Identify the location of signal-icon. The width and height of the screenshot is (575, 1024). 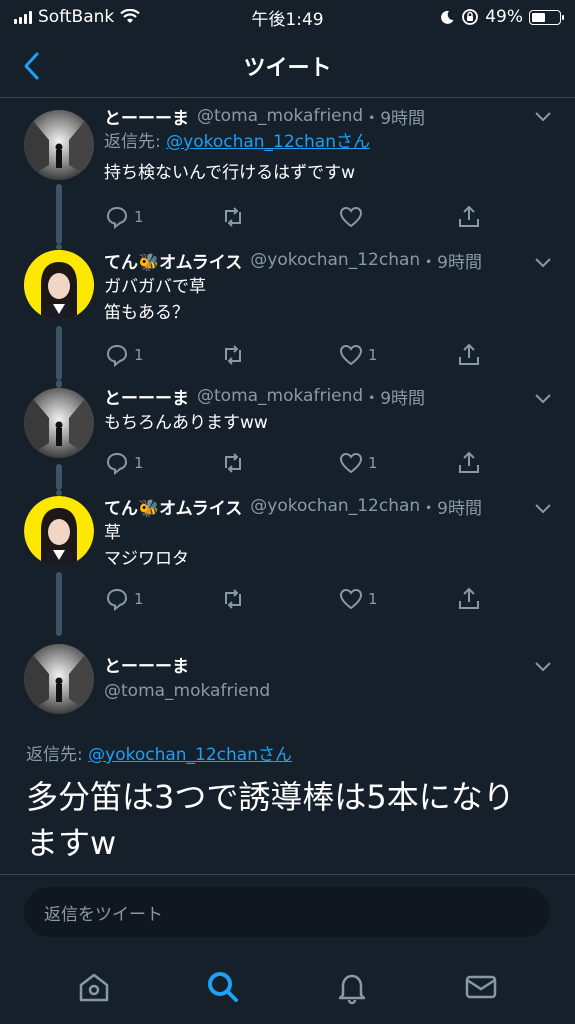
(23, 17).